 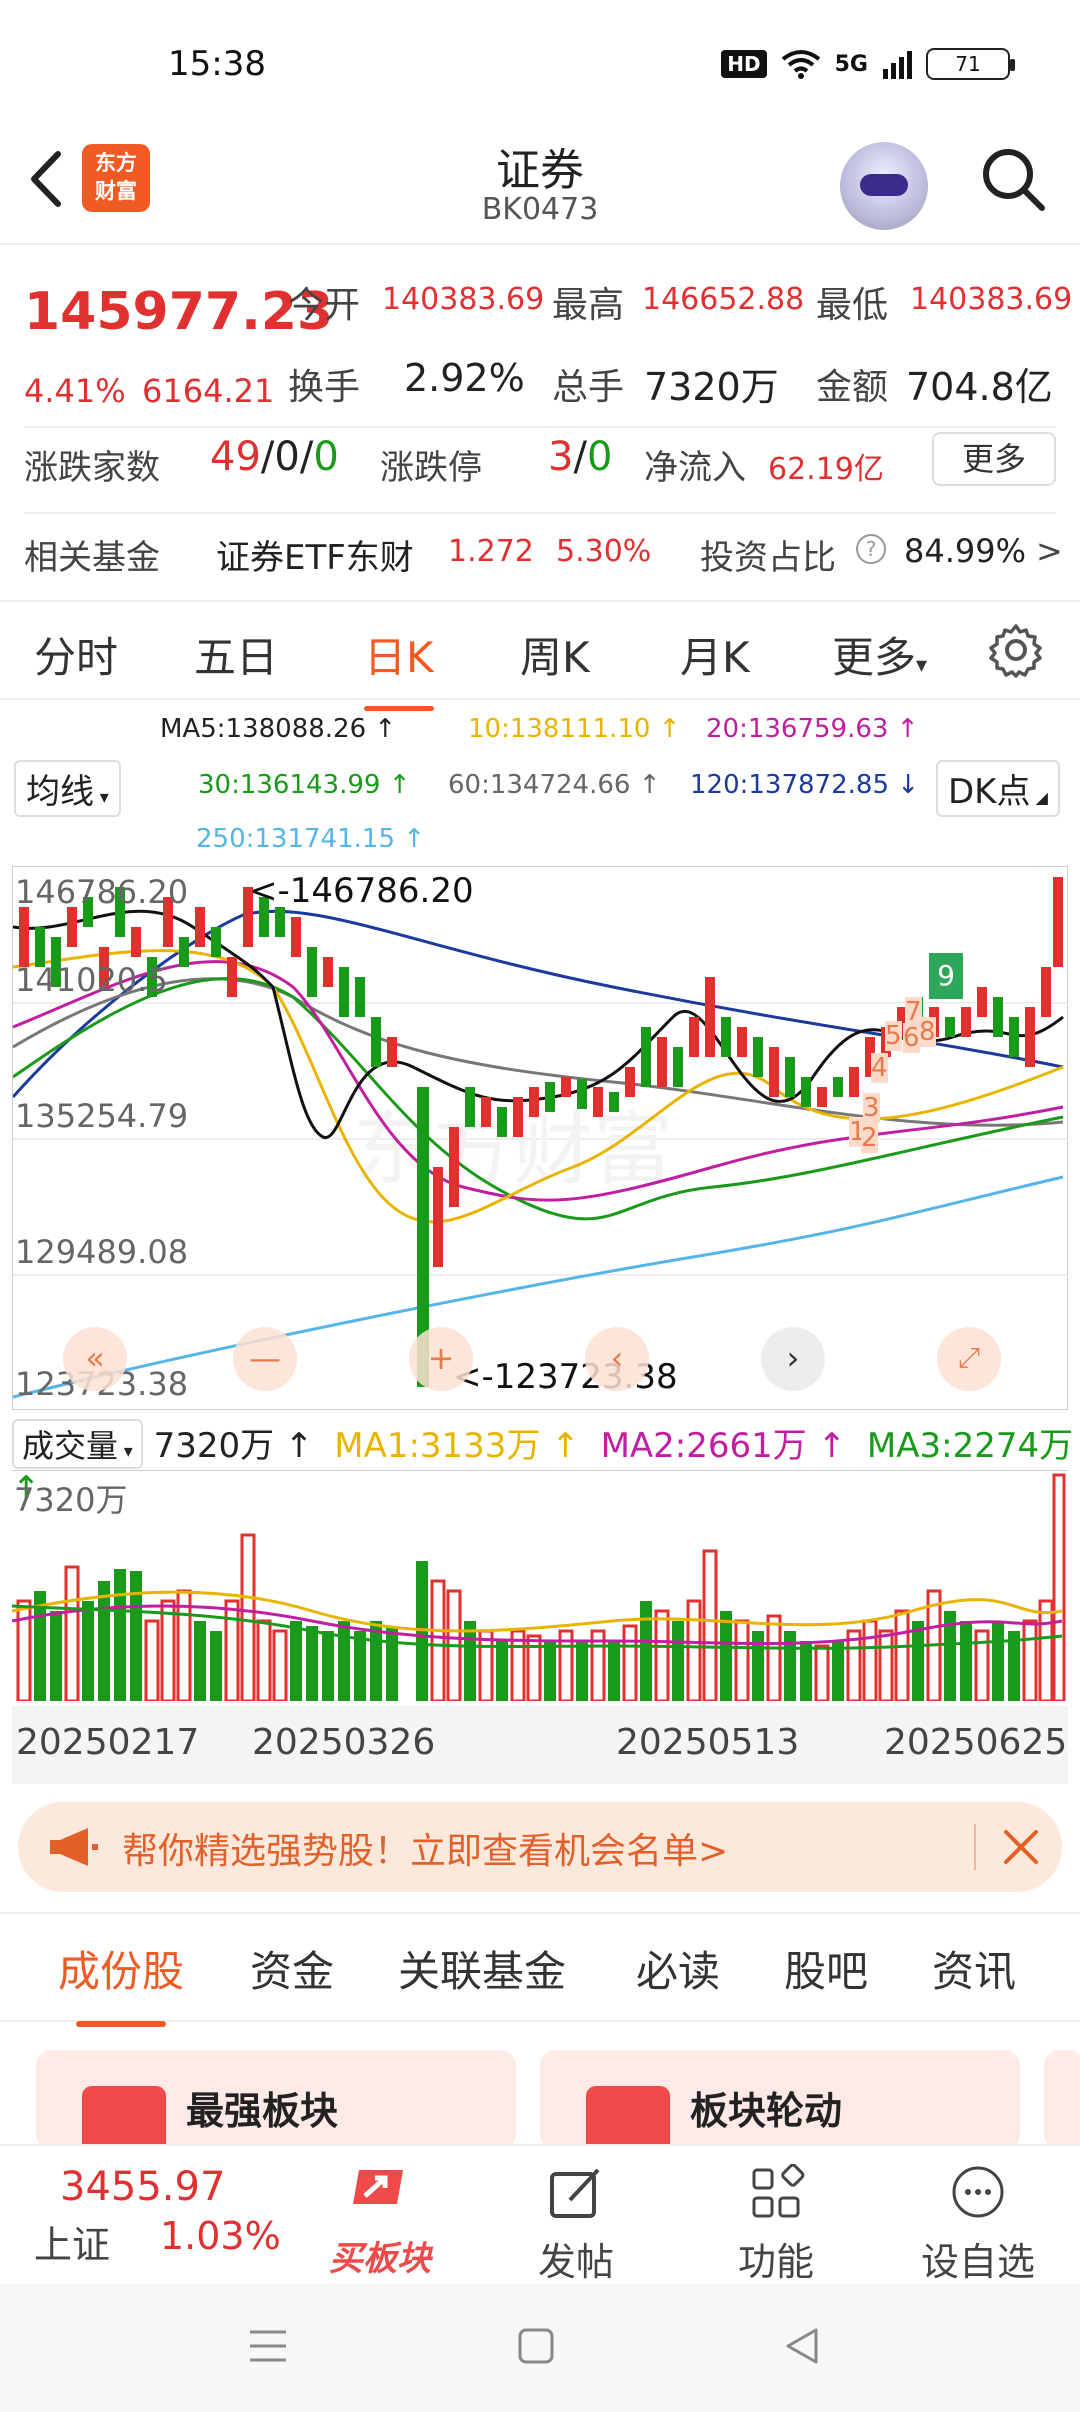 What do you see at coordinates (715, 654) in the screenshot?
I see `tab-monthly-k: 月K` at bounding box center [715, 654].